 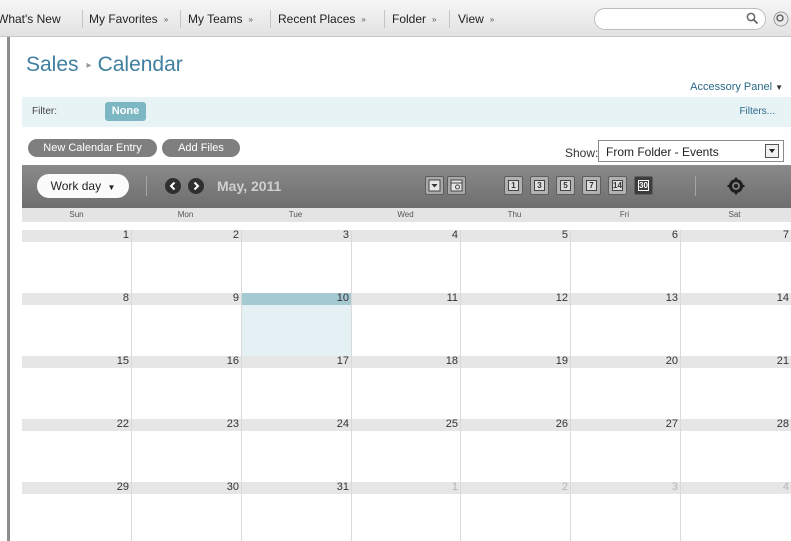 I want to click on calendar-day: 5, so click(x=515, y=261).